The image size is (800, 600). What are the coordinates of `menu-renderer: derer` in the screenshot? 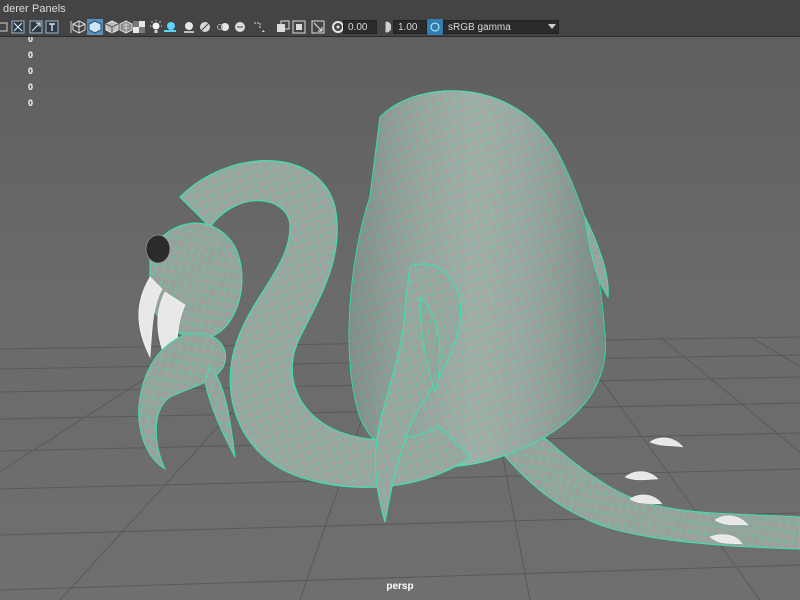 It's located at (16, 9).